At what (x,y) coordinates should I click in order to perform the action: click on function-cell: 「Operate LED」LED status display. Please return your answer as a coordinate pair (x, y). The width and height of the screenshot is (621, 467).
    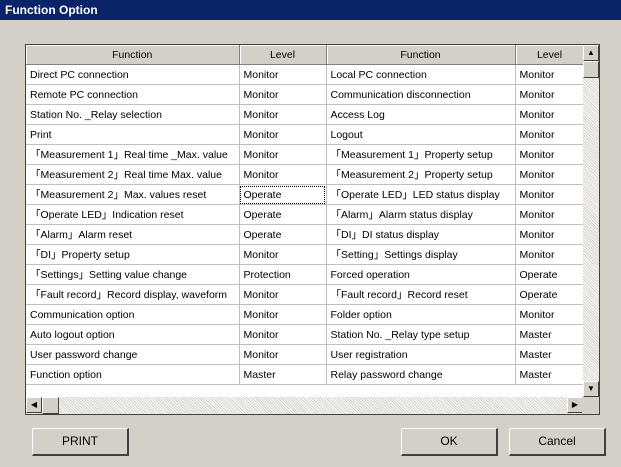
    Looking at the image, I should click on (421, 194).